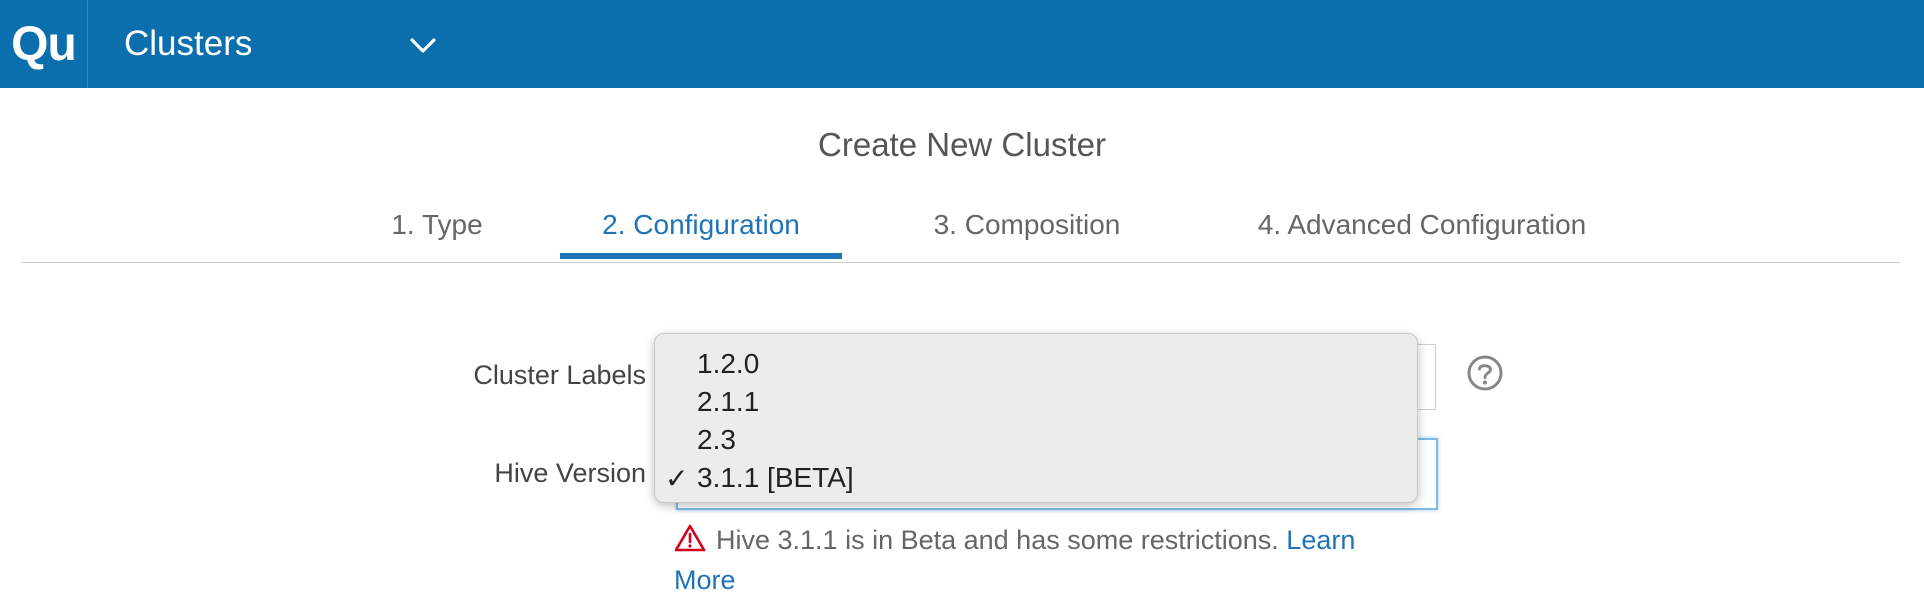 This screenshot has height=612, width=1924. I want to click on hive-version-option-2-3: 2.3, so click(1036, 441).